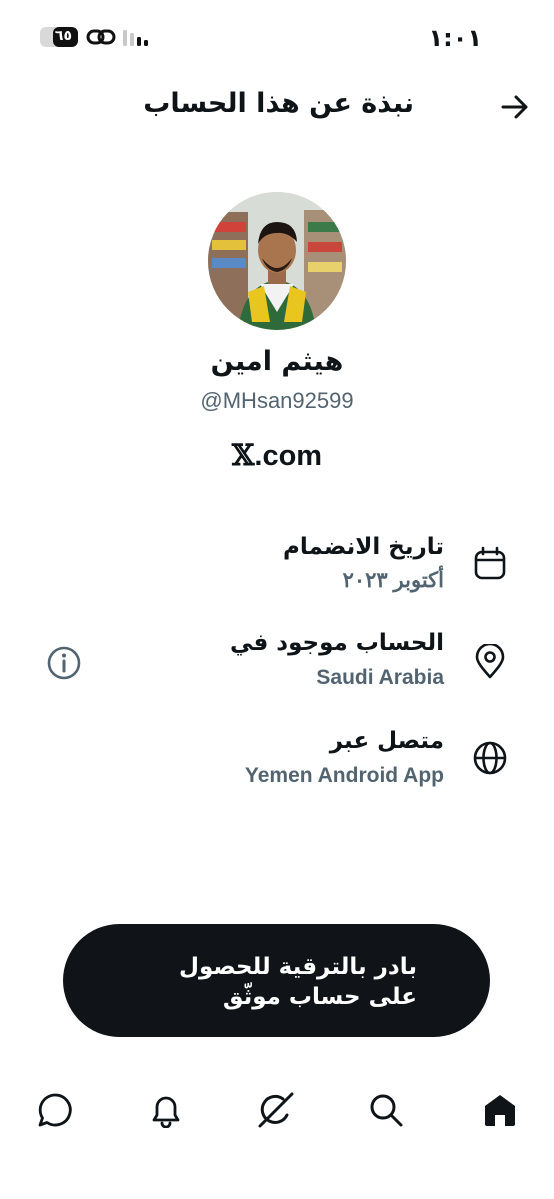 The image size is (554, 1199). Describe the element at coordinates (277, 664) in the screenshot. I see `info-row-location: الحساب موجود في Saudi Arabia` at that location.